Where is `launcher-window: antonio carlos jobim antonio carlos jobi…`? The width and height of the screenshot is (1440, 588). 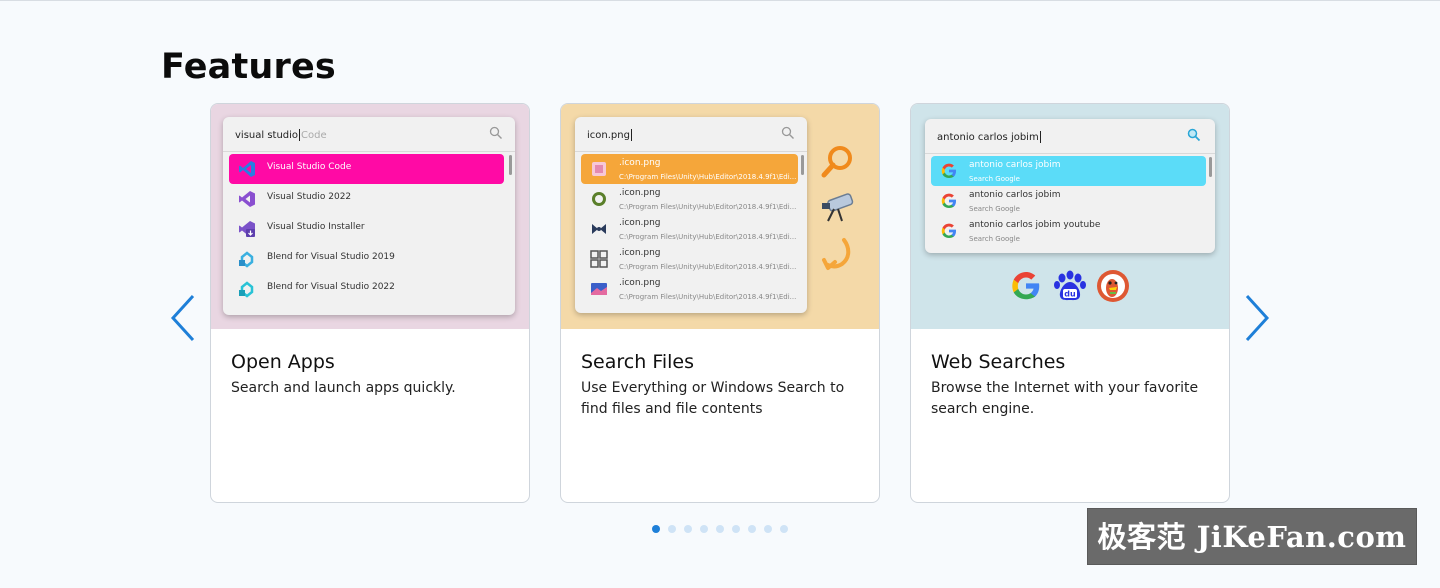 launcher-window: antonio carlos jobim antonio carlos jobi… is located at coordinates (1070, 186).